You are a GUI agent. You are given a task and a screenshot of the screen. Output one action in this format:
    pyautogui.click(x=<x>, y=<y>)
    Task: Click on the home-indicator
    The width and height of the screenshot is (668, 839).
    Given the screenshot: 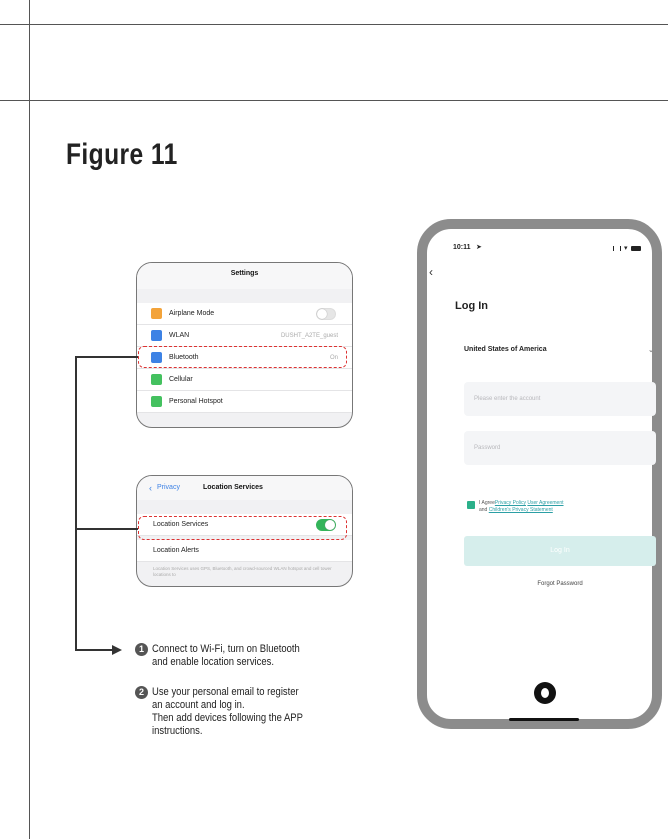 What is the action you would take?
    pyautogui.click(x=544, y=719)
    